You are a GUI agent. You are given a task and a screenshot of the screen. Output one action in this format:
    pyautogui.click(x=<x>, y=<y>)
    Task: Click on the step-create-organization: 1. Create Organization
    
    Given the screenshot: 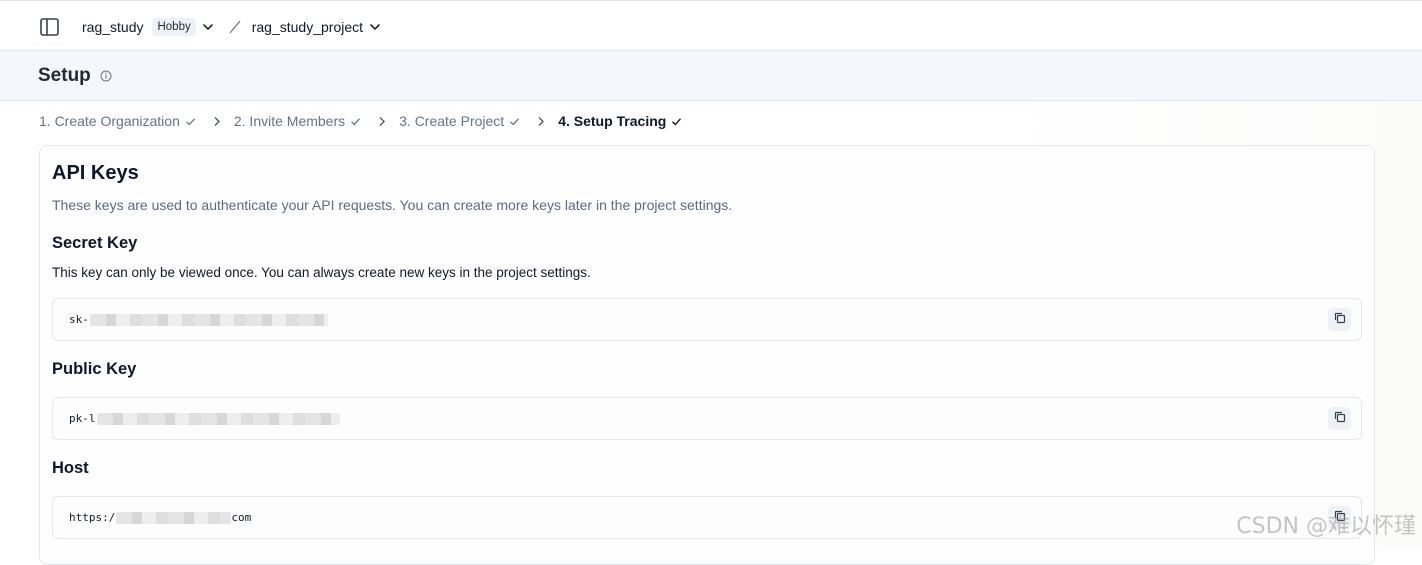 What is the action you would take?
    pyautogui.click(x=117, y=121)
    